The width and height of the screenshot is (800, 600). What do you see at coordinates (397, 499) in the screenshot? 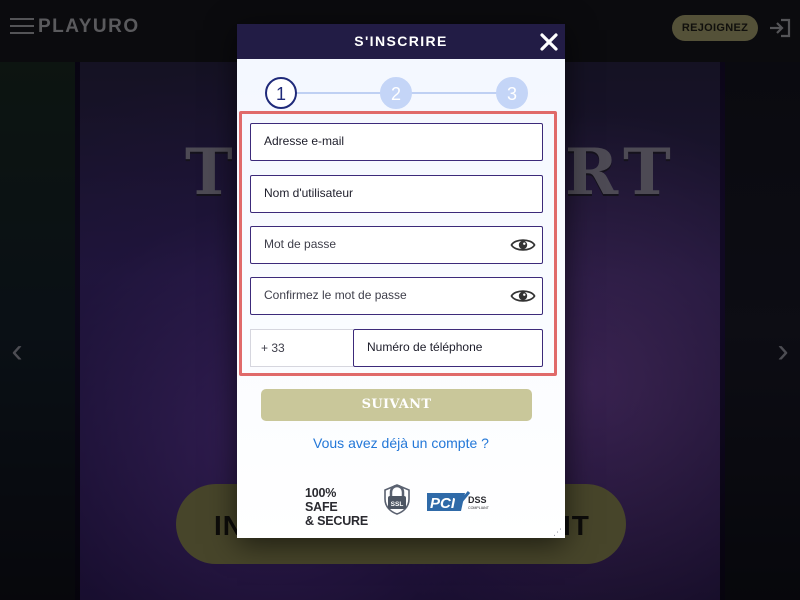
I see `ssl-lock-icon: SSL` at bounding box center [397, 499].